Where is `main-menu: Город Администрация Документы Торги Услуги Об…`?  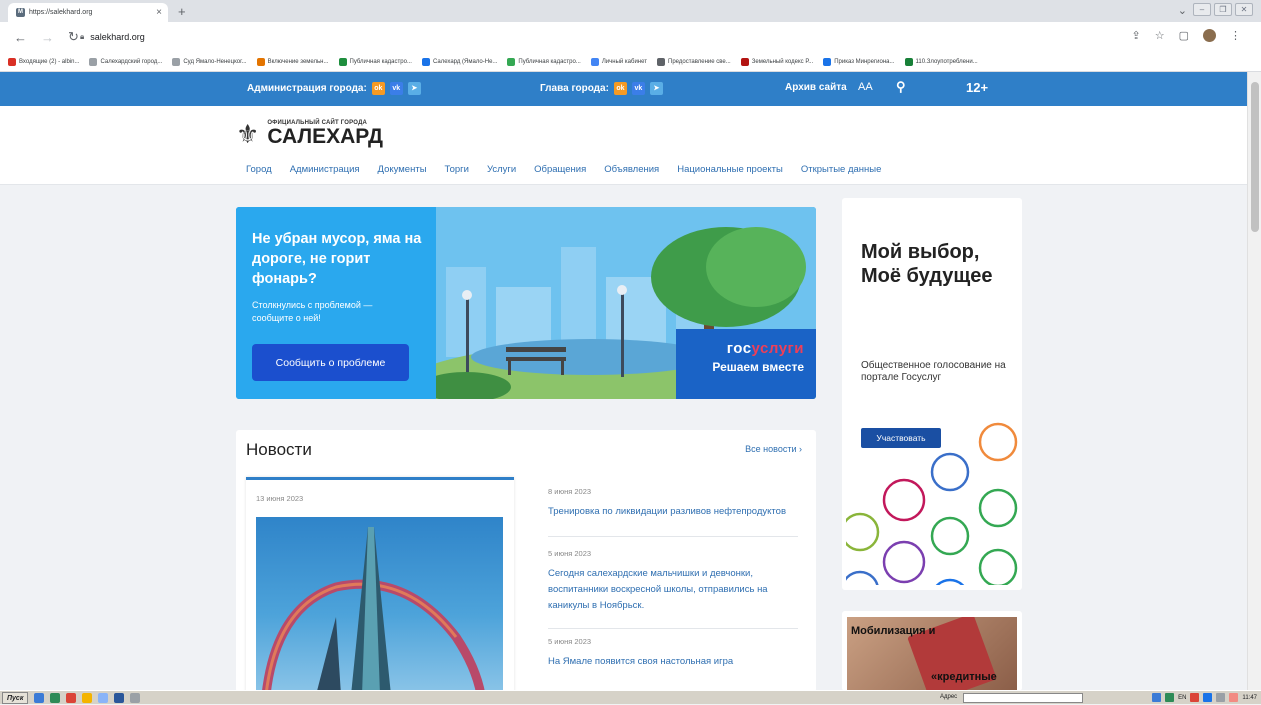
main-menu: Город Администрация Документы Торги Услуги Об… is located at coordinates (563, 169).